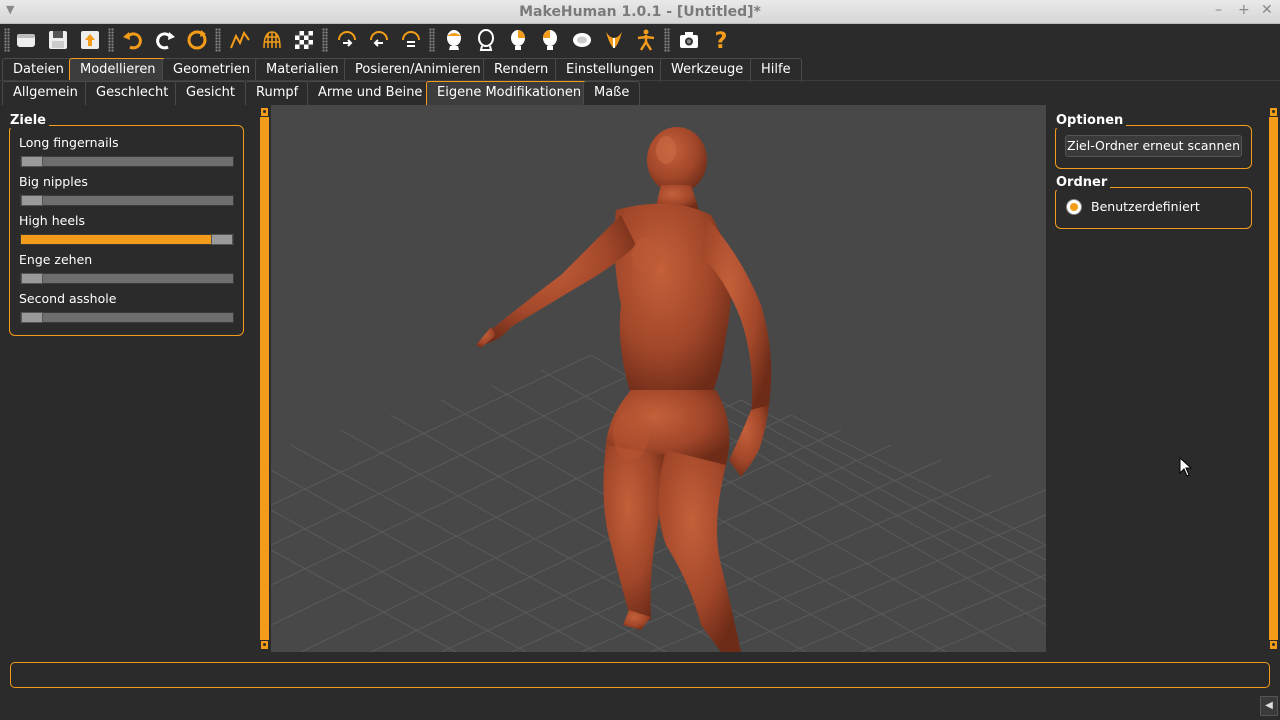  I want to click on targets-group-title: Ziele, so click(29, 120).